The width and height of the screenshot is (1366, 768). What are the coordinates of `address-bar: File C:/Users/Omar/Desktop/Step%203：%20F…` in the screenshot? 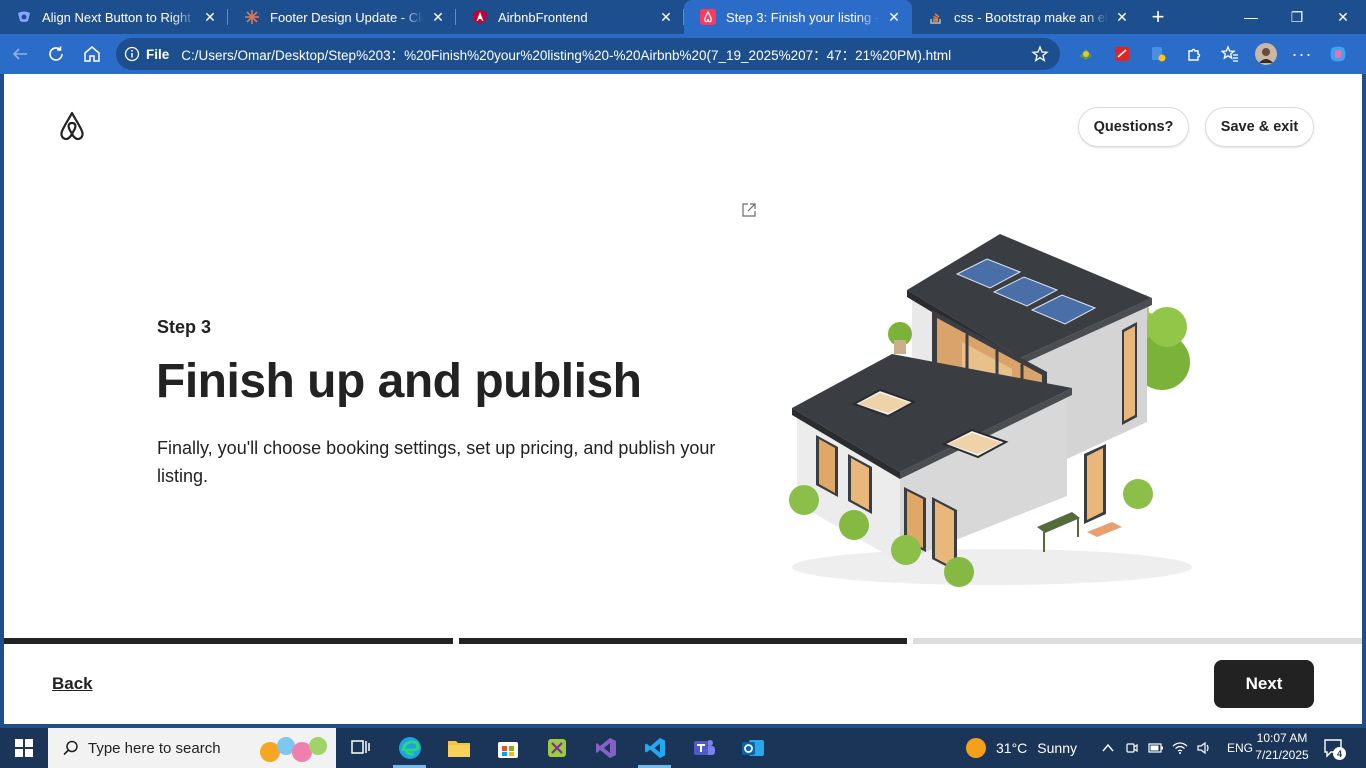 It's located at (683, 54).